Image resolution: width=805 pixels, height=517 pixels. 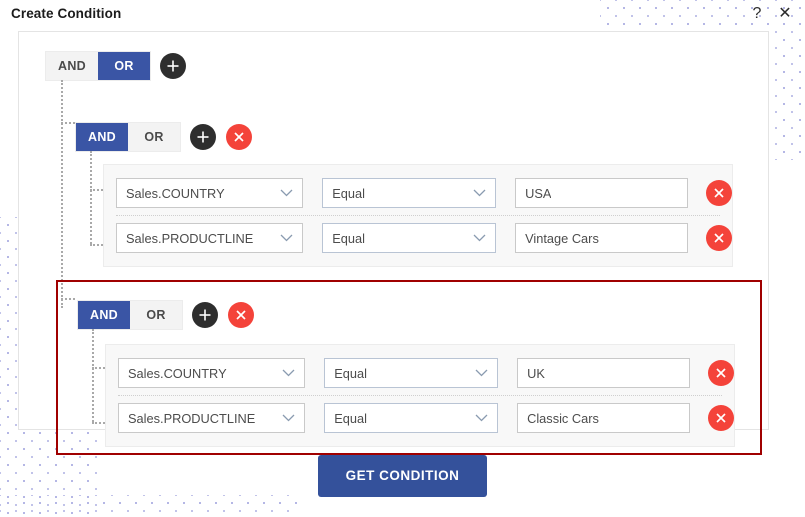 I want to click on decorative-dot-pattern-bottom, so click(x=150, y=506).